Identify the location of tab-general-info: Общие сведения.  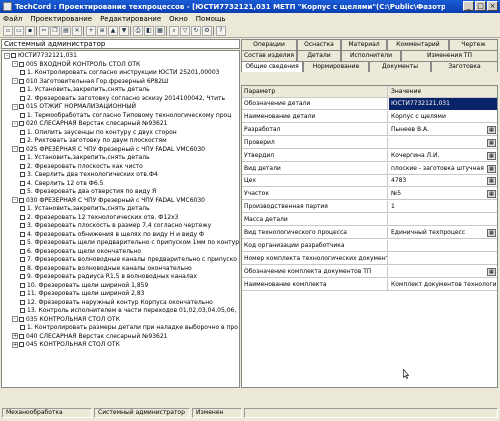
(272, 66).